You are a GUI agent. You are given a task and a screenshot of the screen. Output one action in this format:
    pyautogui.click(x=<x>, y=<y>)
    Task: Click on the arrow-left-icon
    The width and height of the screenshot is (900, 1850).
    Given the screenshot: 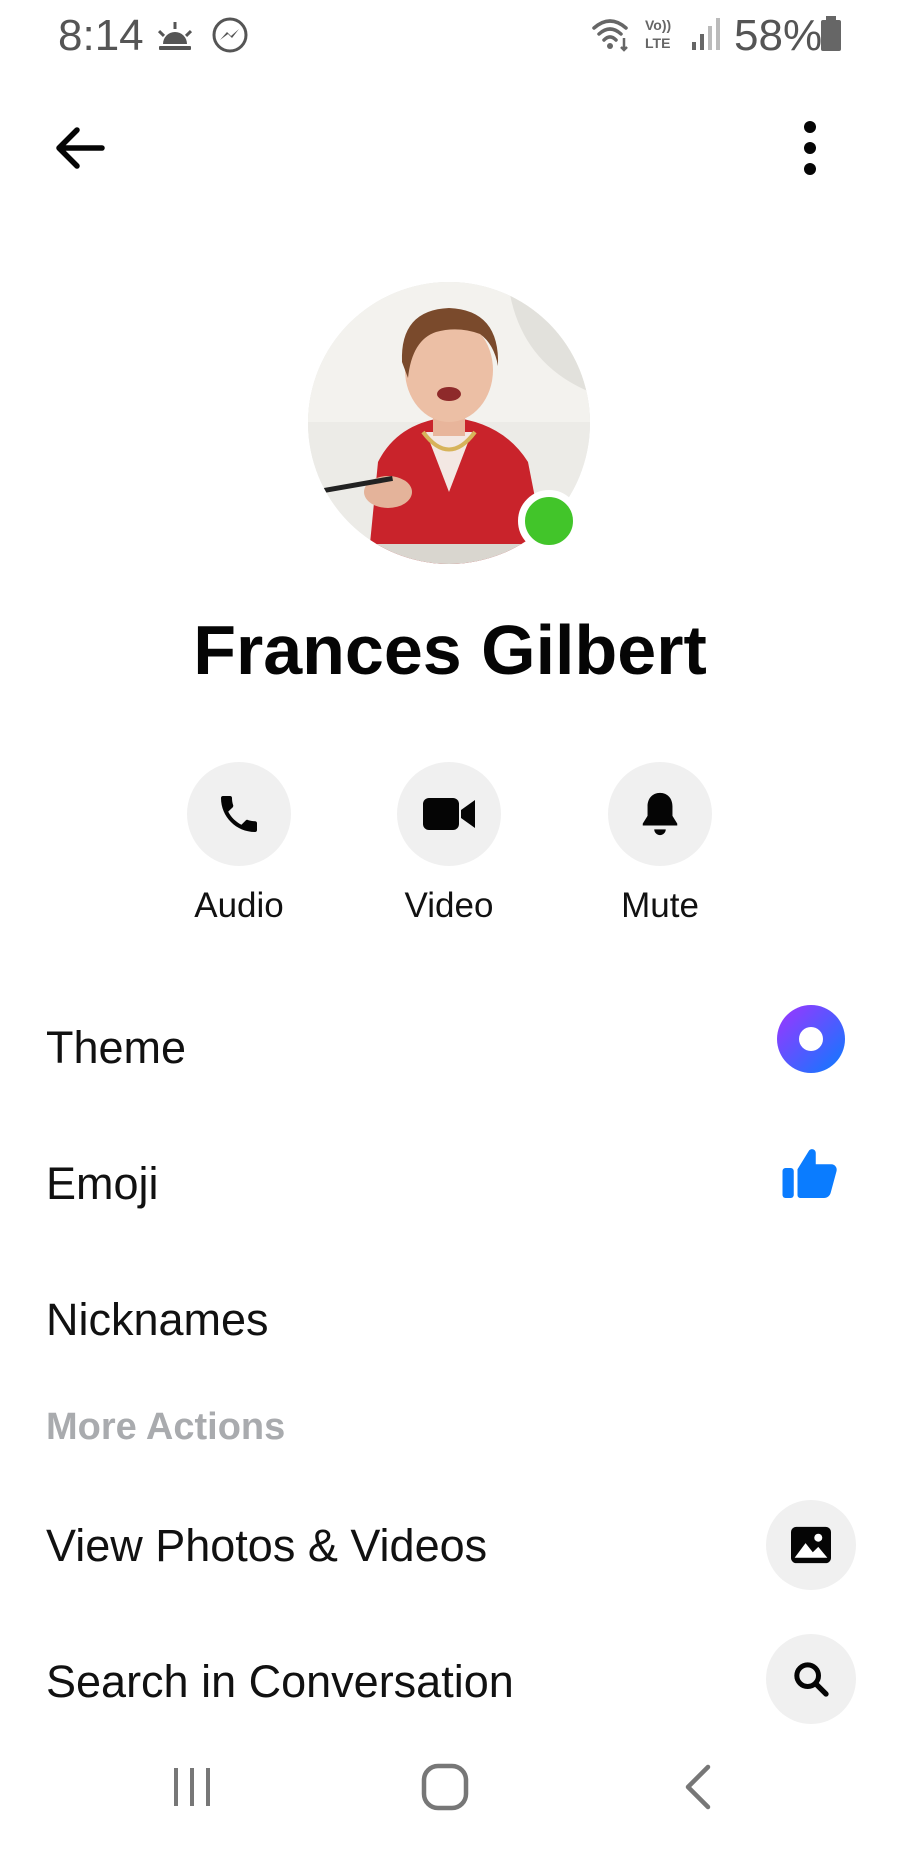 What is the action you would take?
    pyautogui.click(x=80, y=148)
    